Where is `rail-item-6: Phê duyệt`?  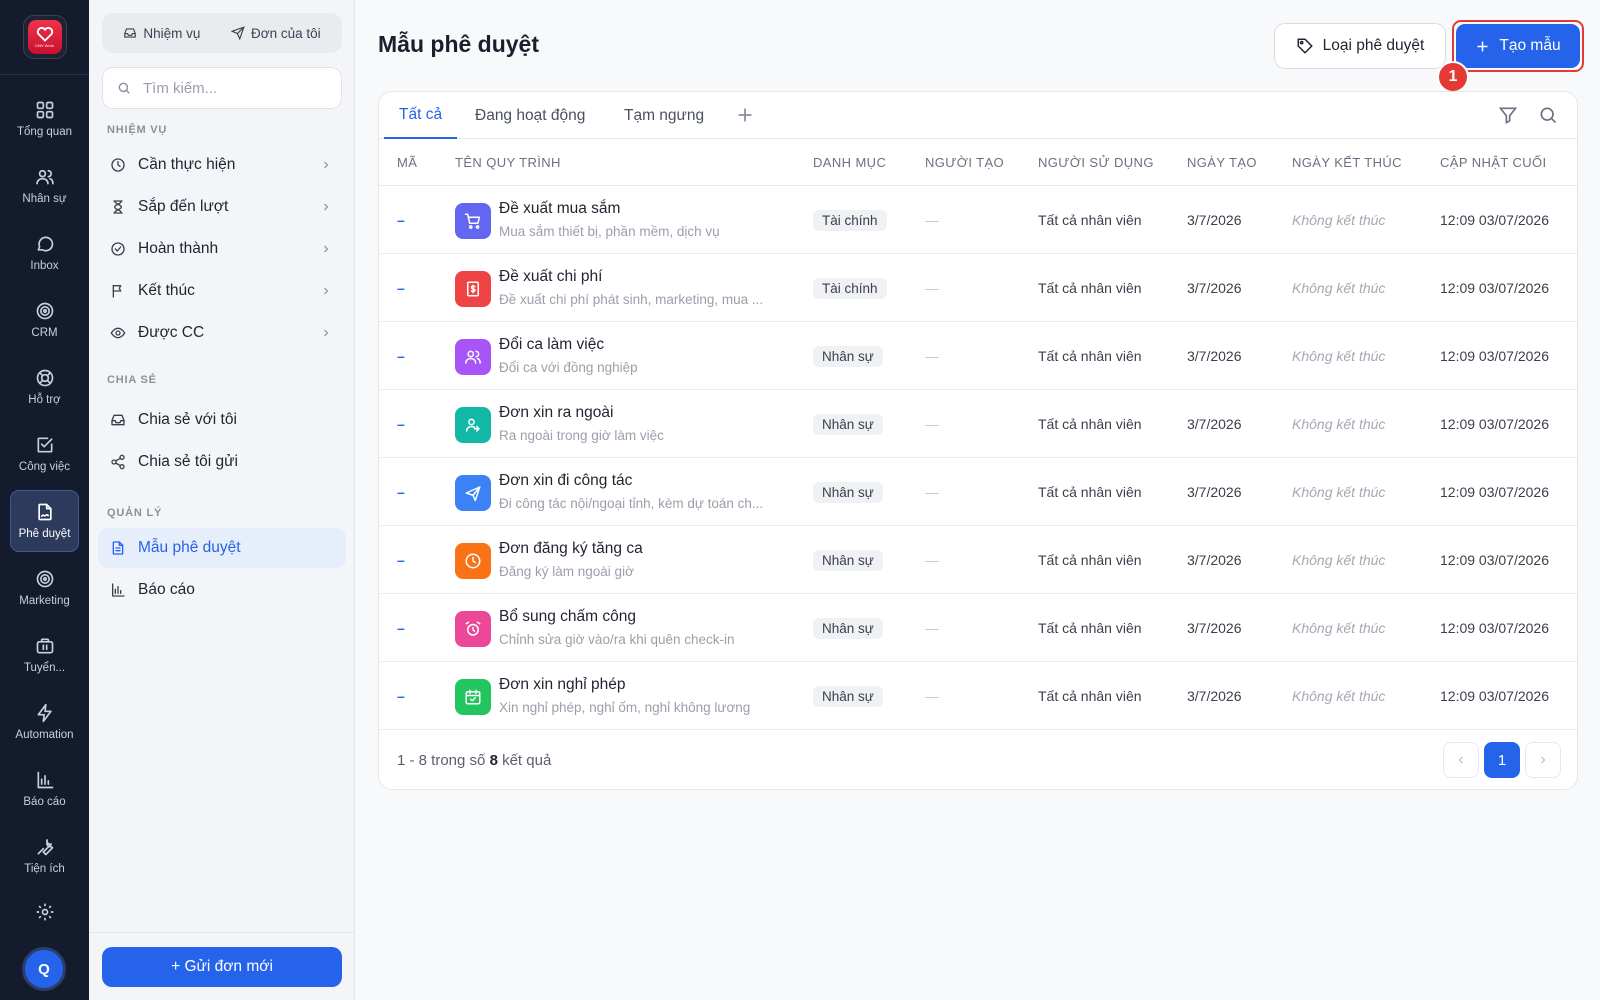
rail-item-6: Phê duyệt is located at coordinates (44, 521).